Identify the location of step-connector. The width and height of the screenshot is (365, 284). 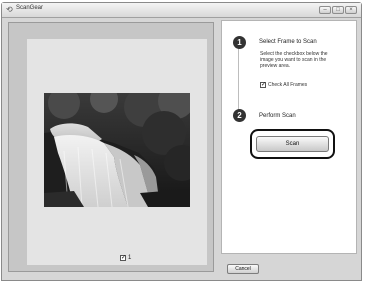
(238, 78).